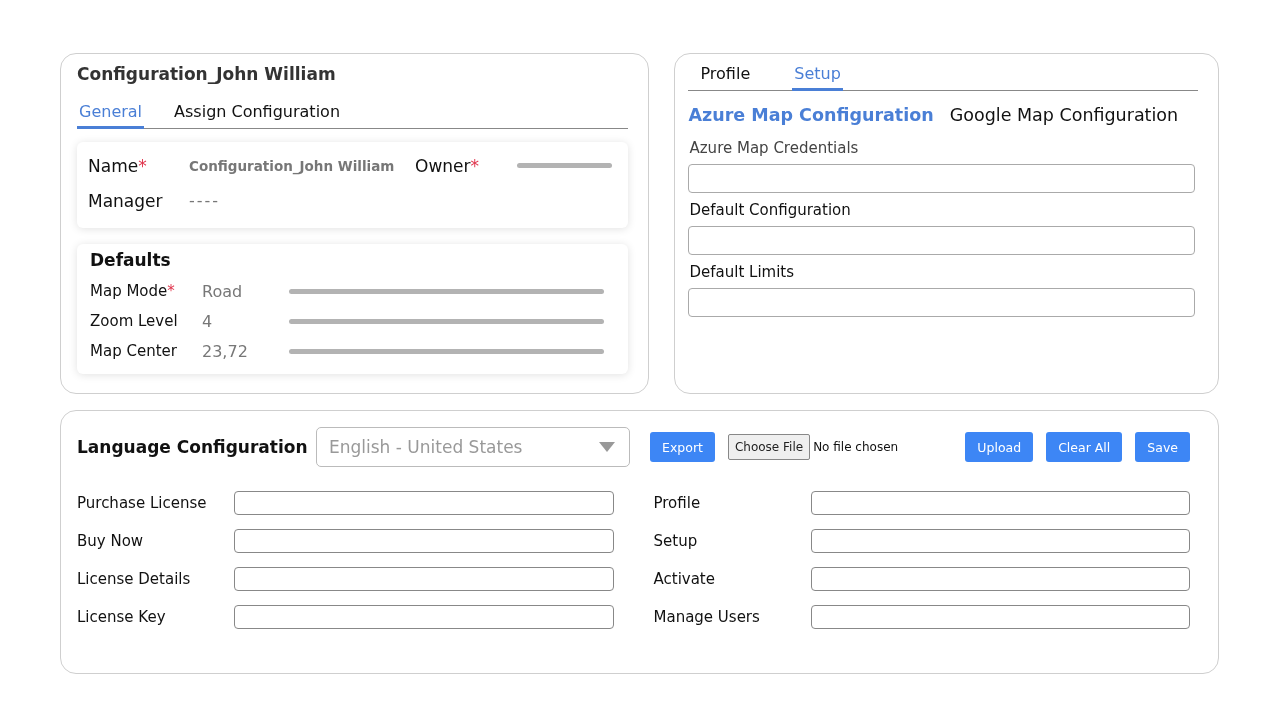 This screenshot has height=720, width=1280. What do you see at coordinates (774, 148) in the screenshot?
I see `field-label: Azure Map Credentials` at bounding box center [774, 148].